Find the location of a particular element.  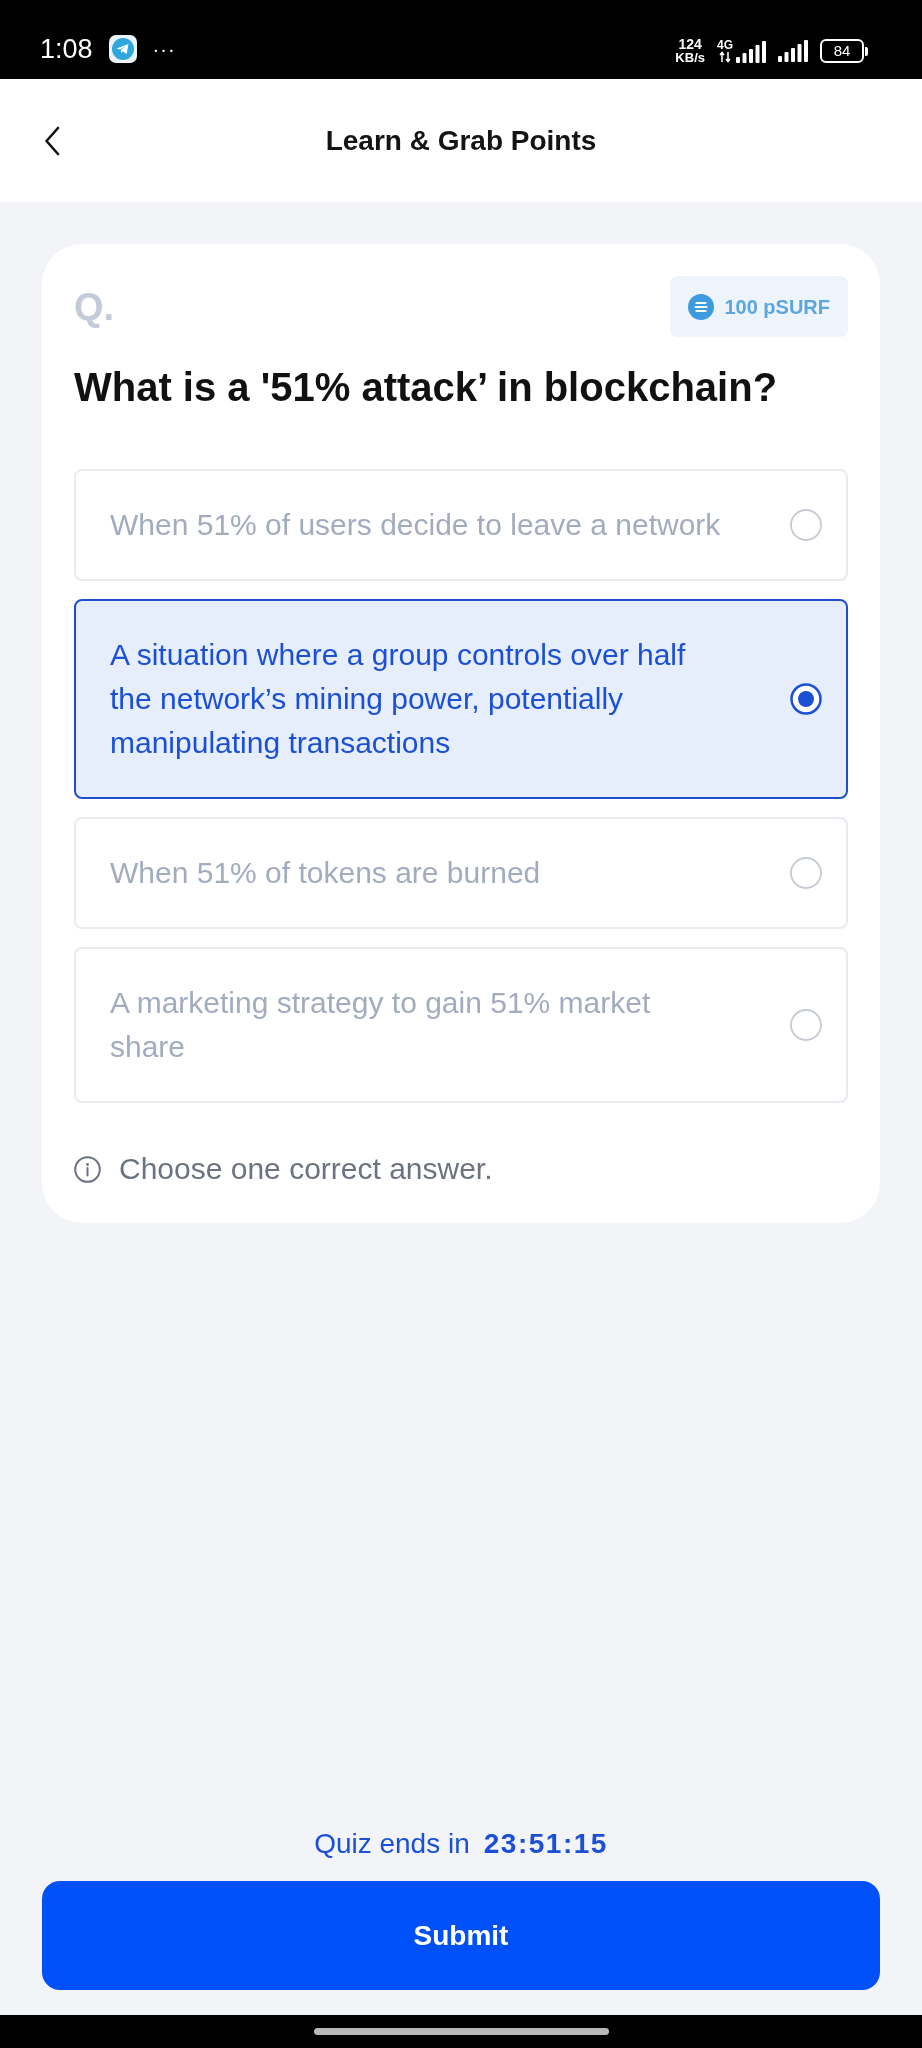

network-speed-value: 124 is located at coordinates (690, 44).